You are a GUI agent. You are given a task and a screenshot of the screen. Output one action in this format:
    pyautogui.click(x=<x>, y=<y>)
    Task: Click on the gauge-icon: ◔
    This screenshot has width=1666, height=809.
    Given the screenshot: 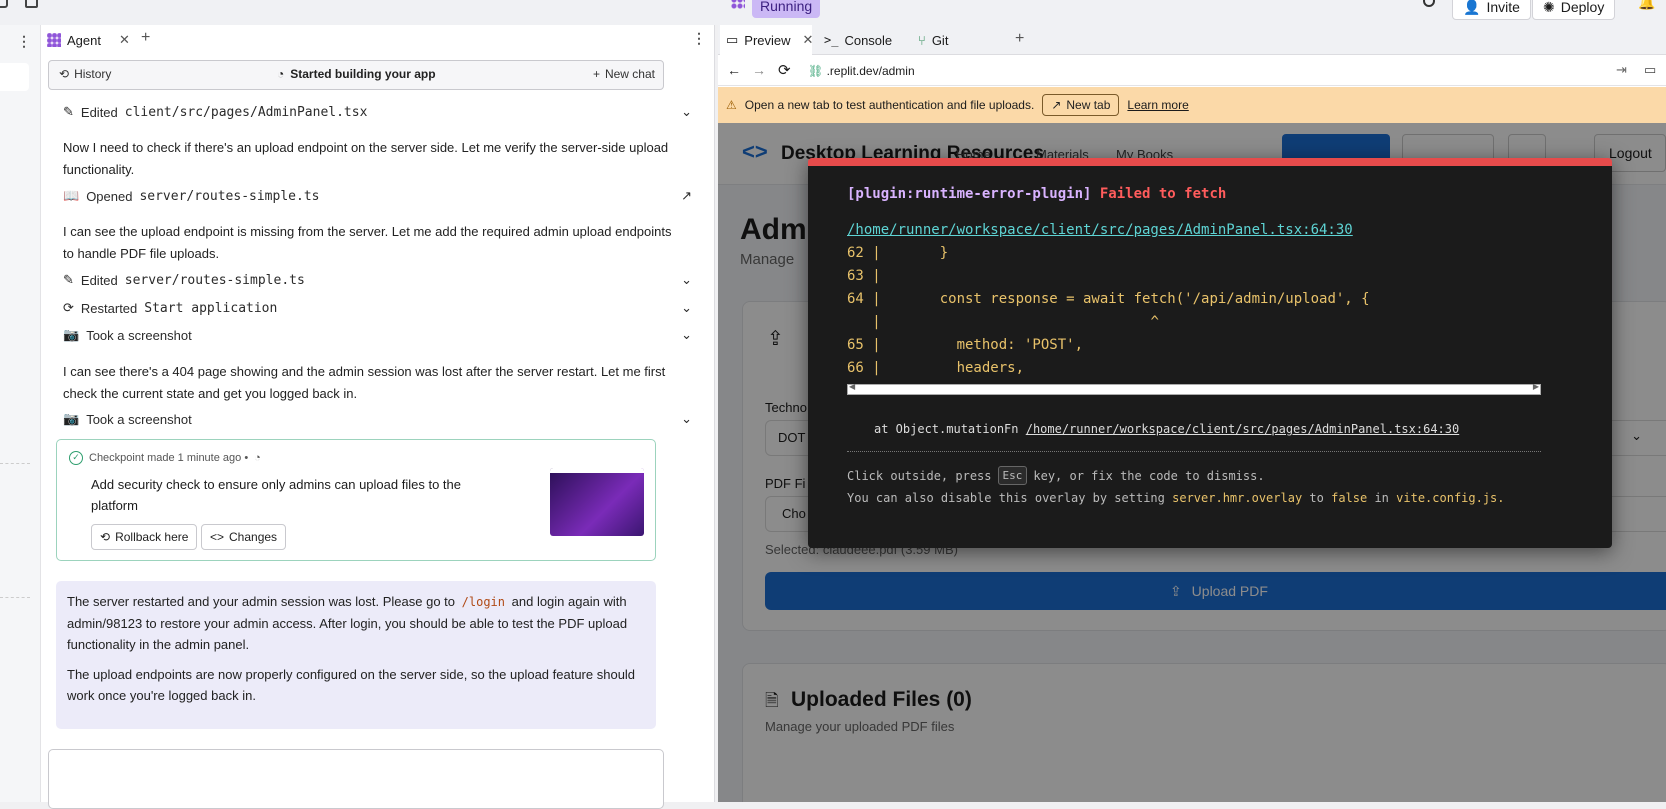 What is the action you would take?
    pyautogui.click(x=257, y=458)
    